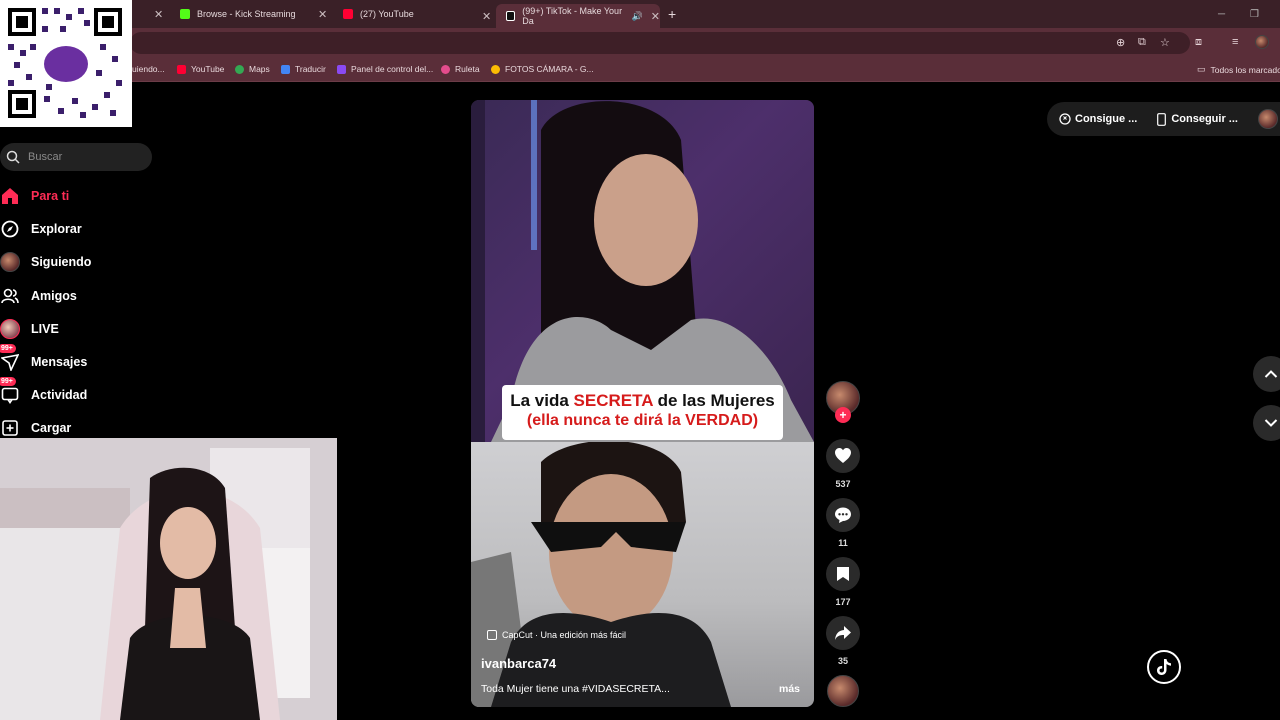  Describe the element at coordinates (843, 633) in the screenshot. I see `share-icon` at that location.